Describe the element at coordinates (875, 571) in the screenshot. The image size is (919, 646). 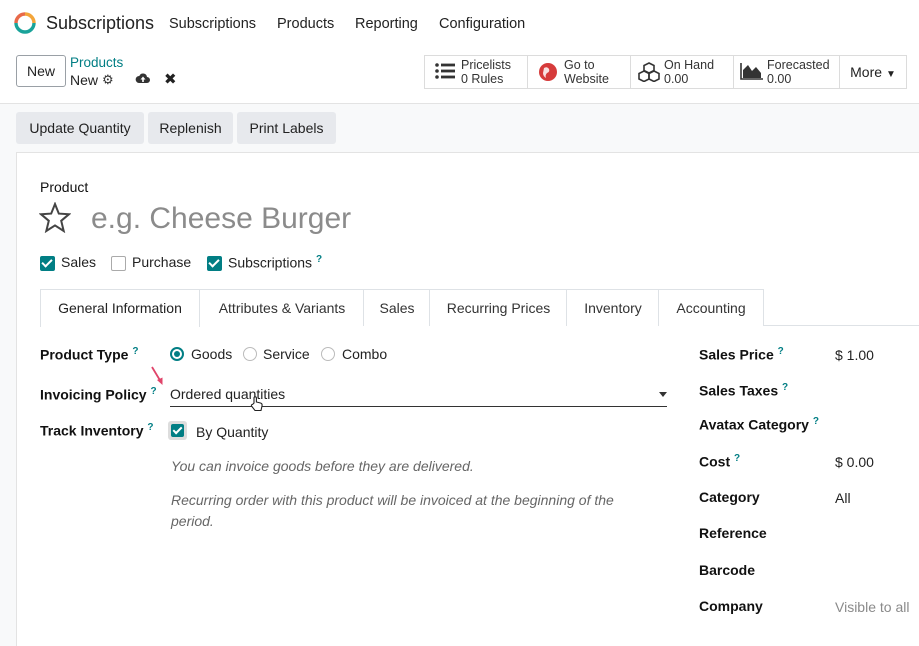
I see `barcode-field` at that location.